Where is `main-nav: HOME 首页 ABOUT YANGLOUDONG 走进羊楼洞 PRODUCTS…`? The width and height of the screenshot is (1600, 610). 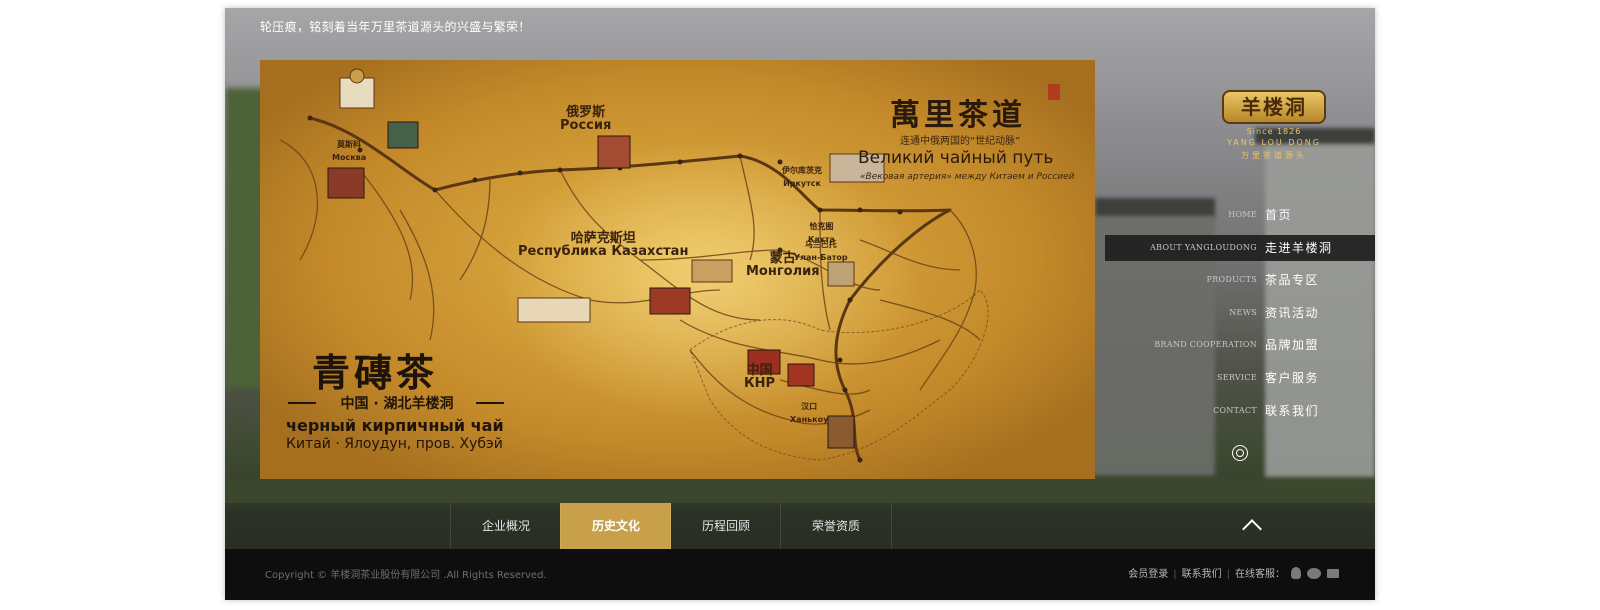 main-nav: HOME 首页 ABOUT YANGLOUDONG 走进羊楼洞 PRODUCTS… is located at coordinates (1240, 316).